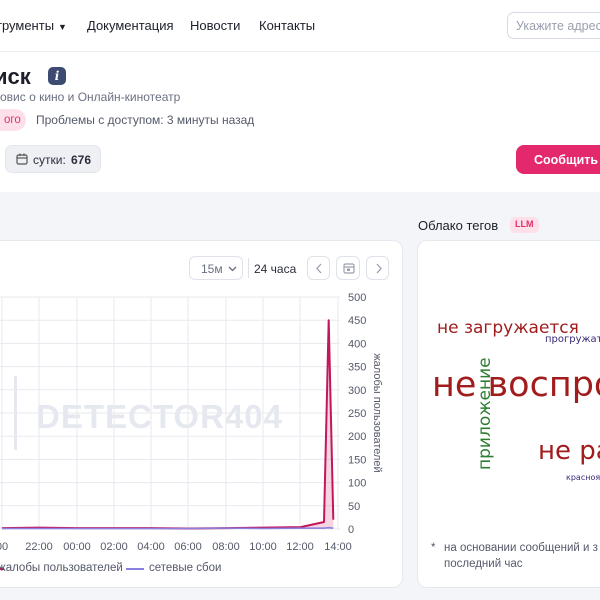  Describe the element at coordinates (215, 25) in the screenshot. I see `nav-item-news: Новости` at that location.